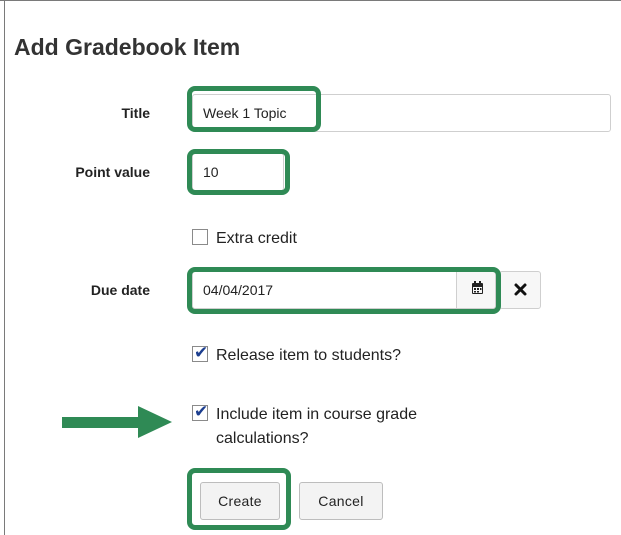 Image resolution: width=621 pixels, height=535 pixels. I want to click on include-label-line1: Include item in course grade, so click(316, 414).